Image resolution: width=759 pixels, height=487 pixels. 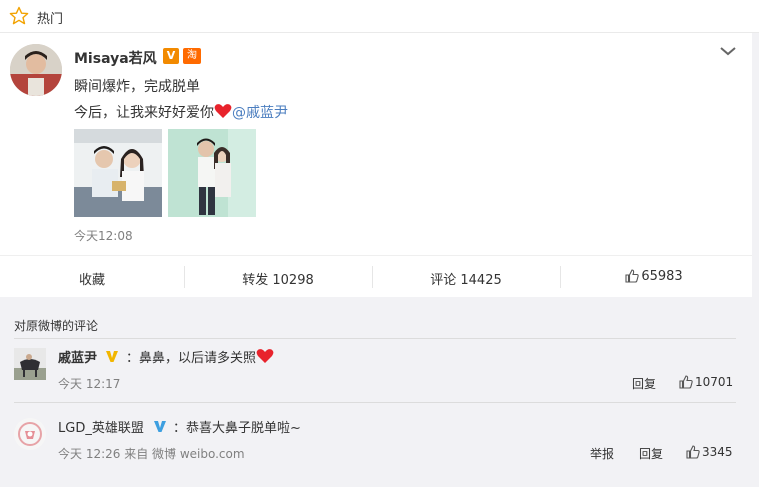 I want to click on commenter-name: LGD_英雄联盟, so click(x=101, y=426).